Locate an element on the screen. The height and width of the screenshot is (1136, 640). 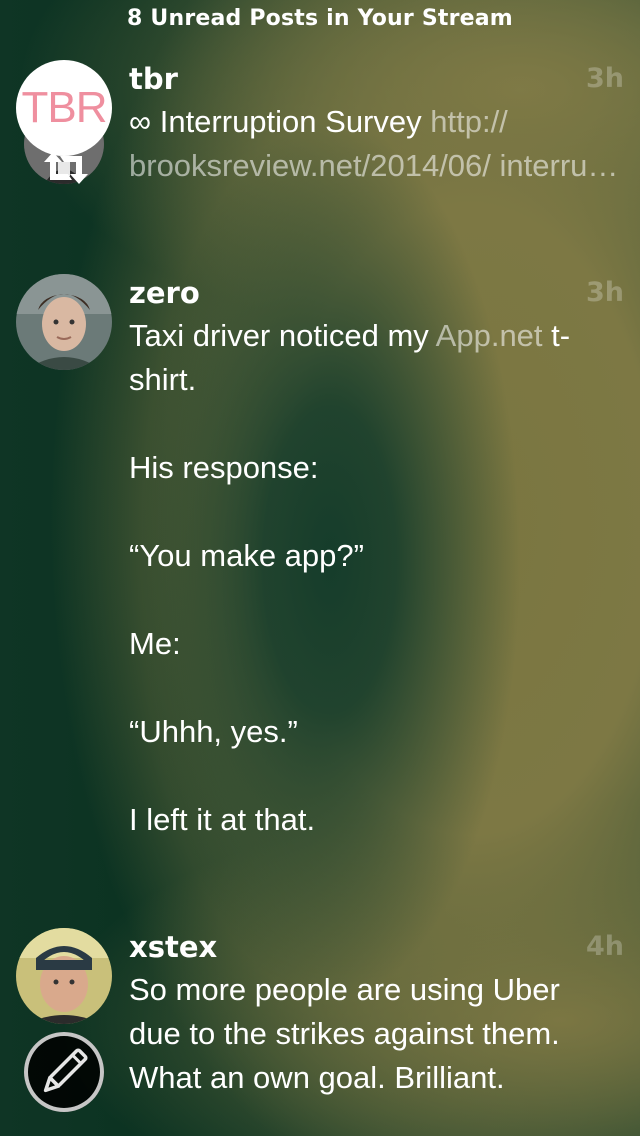
avatar-xstex is located at coordinates (64, 976).